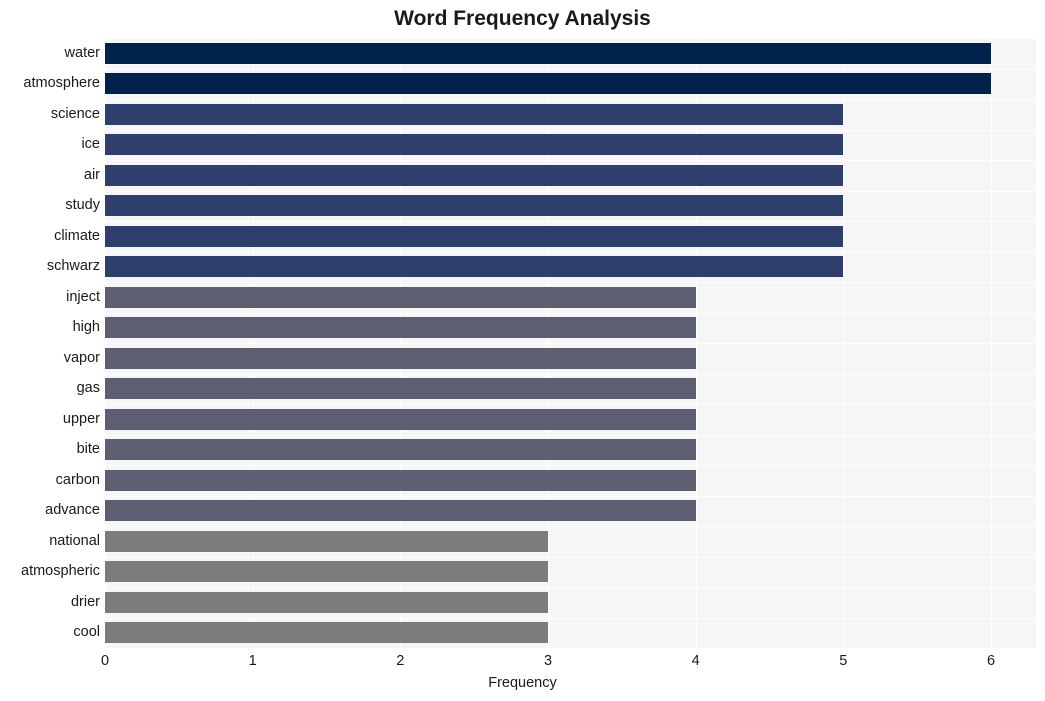 Image resolution: width=1045 pixels, height=701 pixels. Describe the element at coordinates (77, 479) in the screenshot. I see `y-tick-label-carbon: carbon` at that location.